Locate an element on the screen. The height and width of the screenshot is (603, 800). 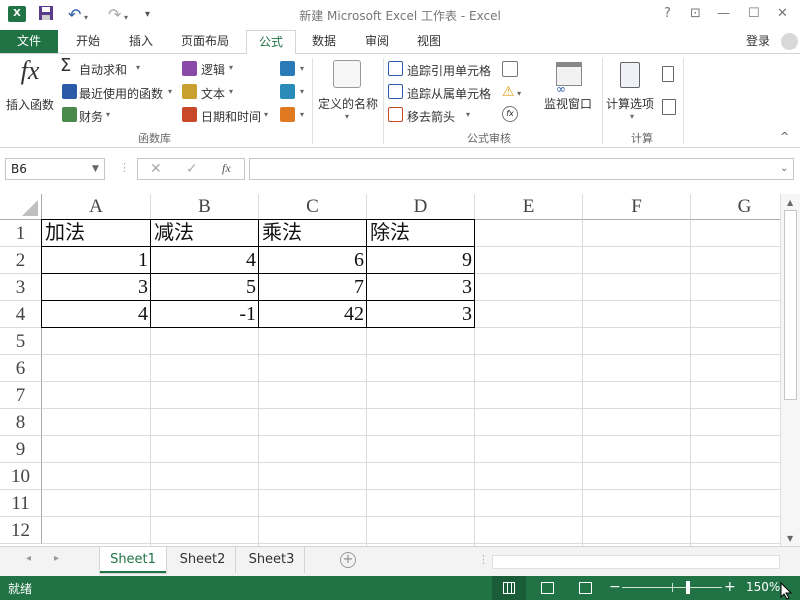
cell-b3: 5 is located at coordinates (205, 287).